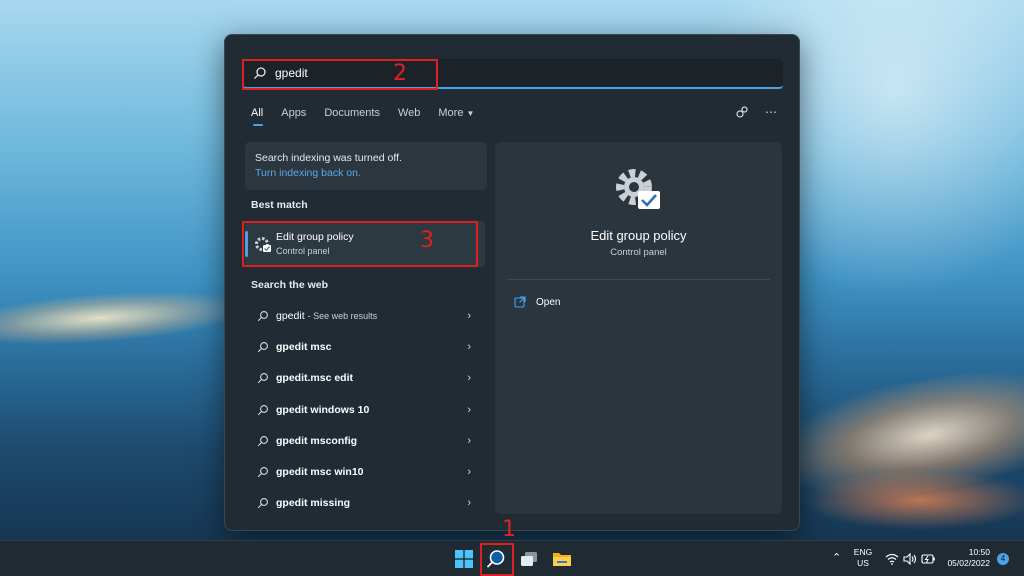 This screenshot has height=576, width=1024. Describe the element at coordinates (968, 563) in the screenshot. I see `clock-date: 05/02/2022` at that location.